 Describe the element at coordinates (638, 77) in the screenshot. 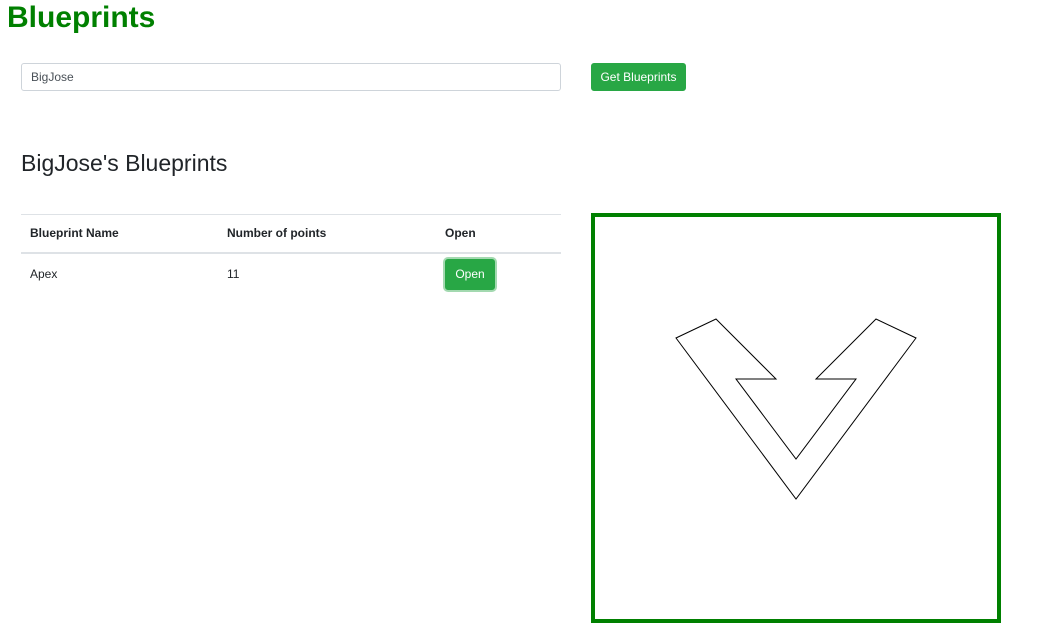

I see `get-blueprints-button: Get Blueprints` at that location.